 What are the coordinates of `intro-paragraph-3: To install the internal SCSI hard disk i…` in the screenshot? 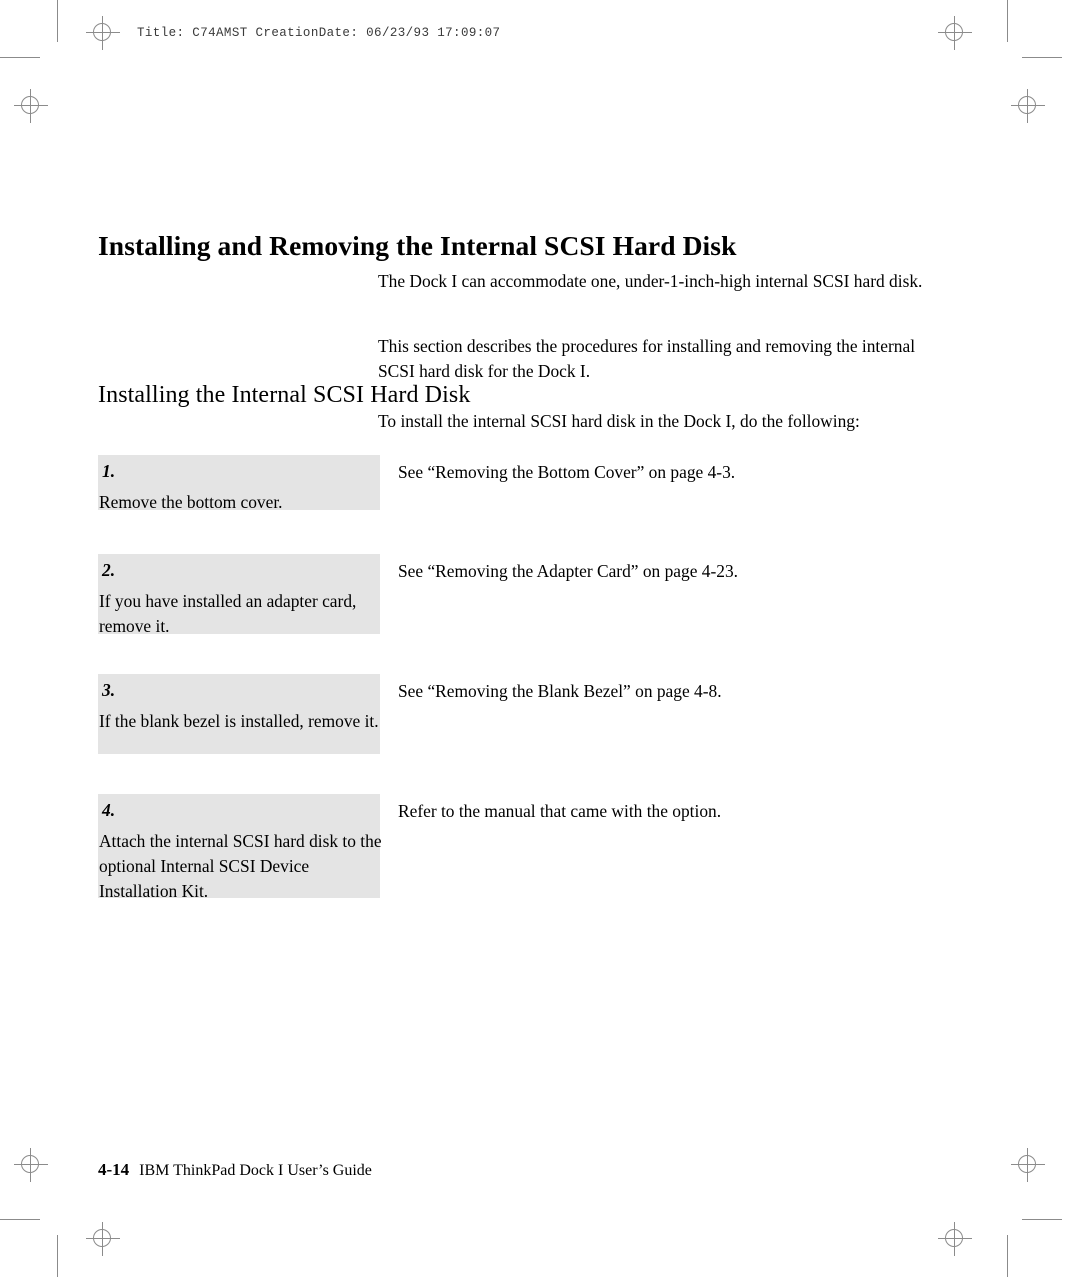 It's located at (619, 421).